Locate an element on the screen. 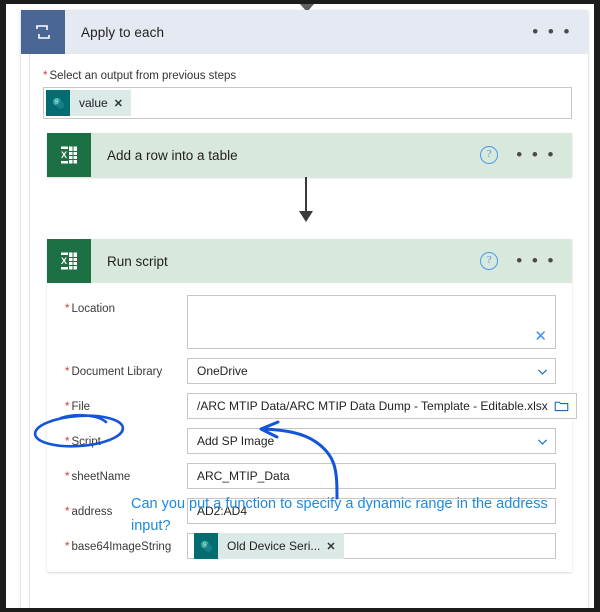  folder-icon is located at coordinates (562, 406).